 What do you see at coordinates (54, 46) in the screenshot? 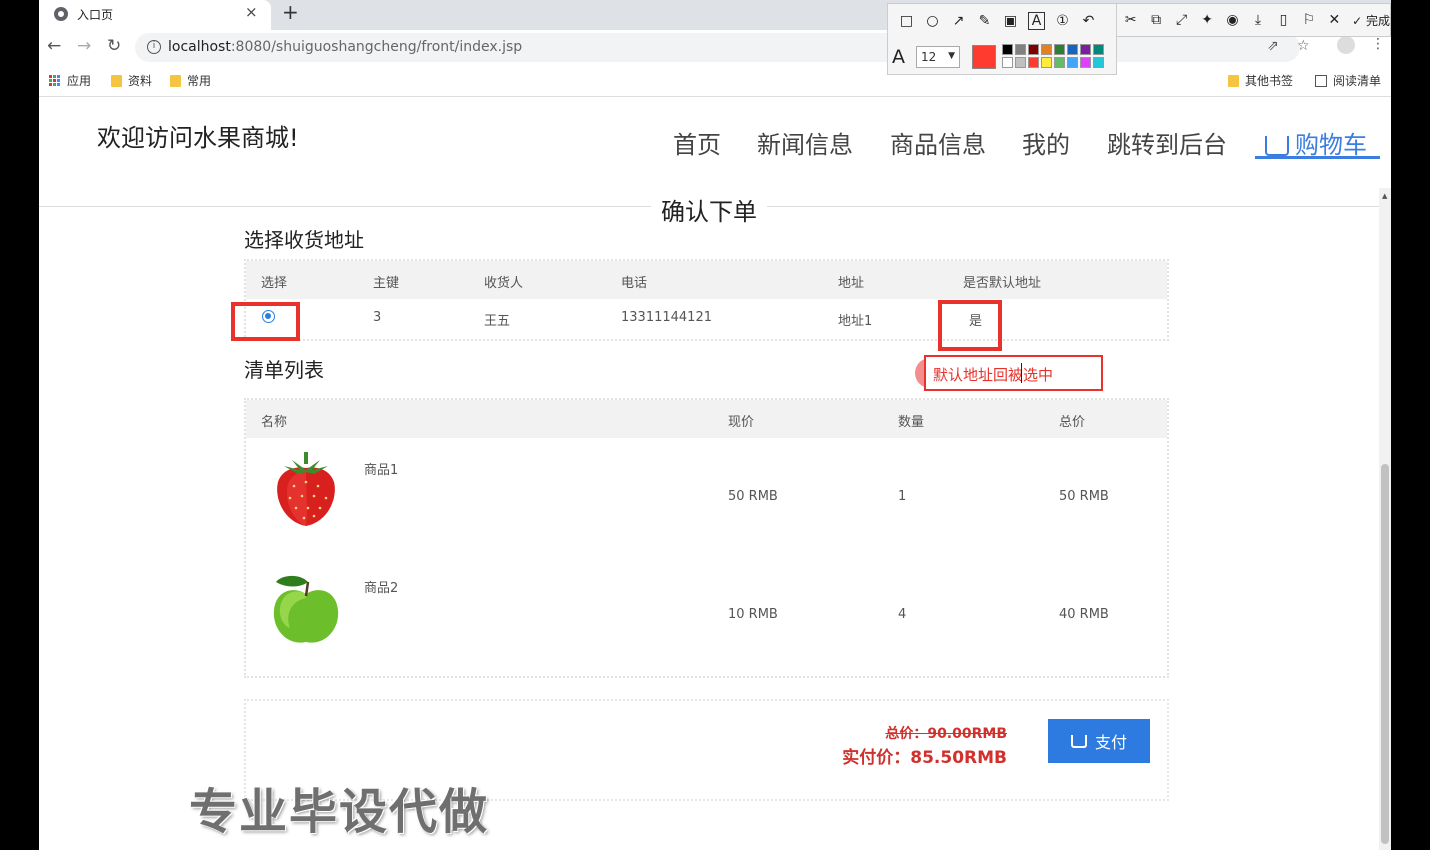
I see `back-icon: ←` at bounding box center [54, 46].